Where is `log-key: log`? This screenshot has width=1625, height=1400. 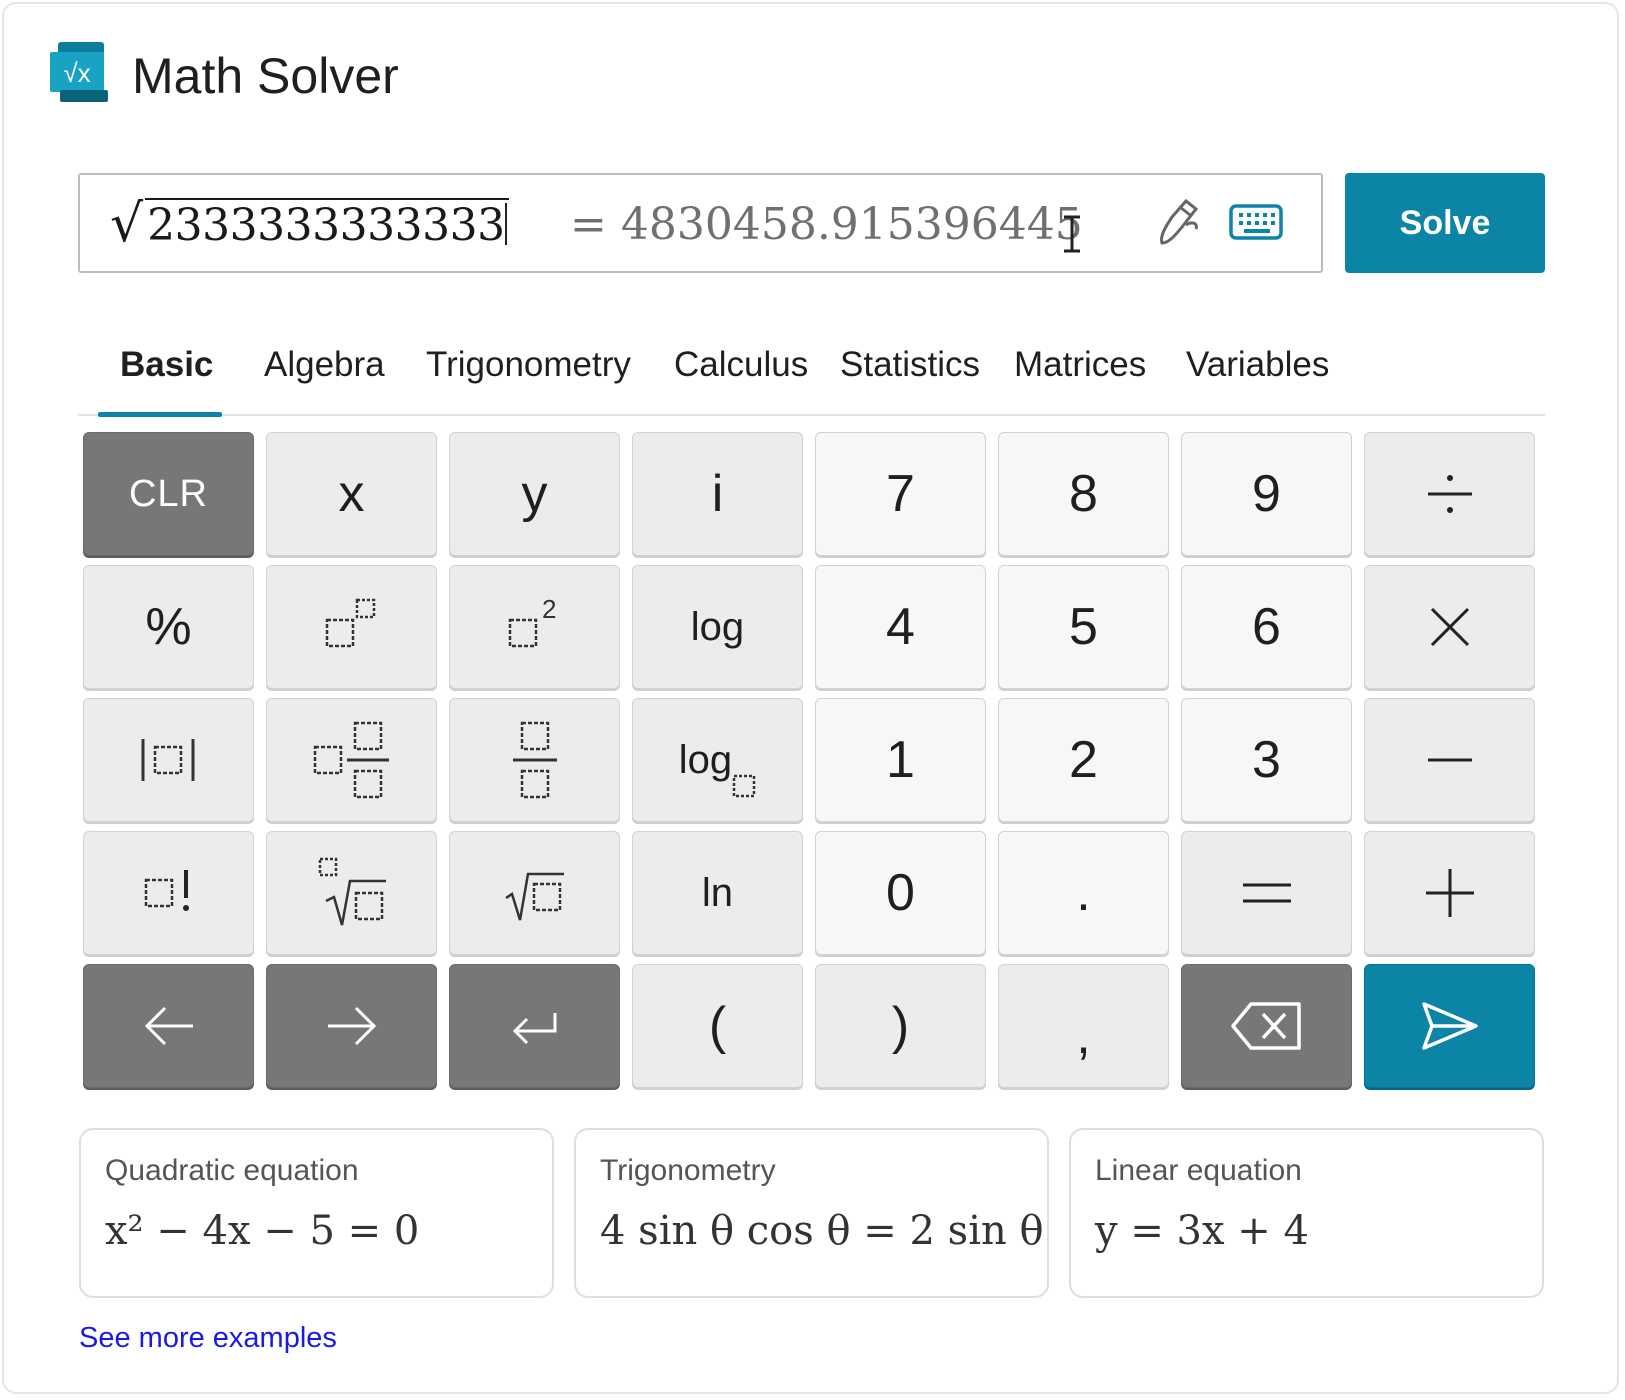
log-key: log is located at coordinates (717, 627).